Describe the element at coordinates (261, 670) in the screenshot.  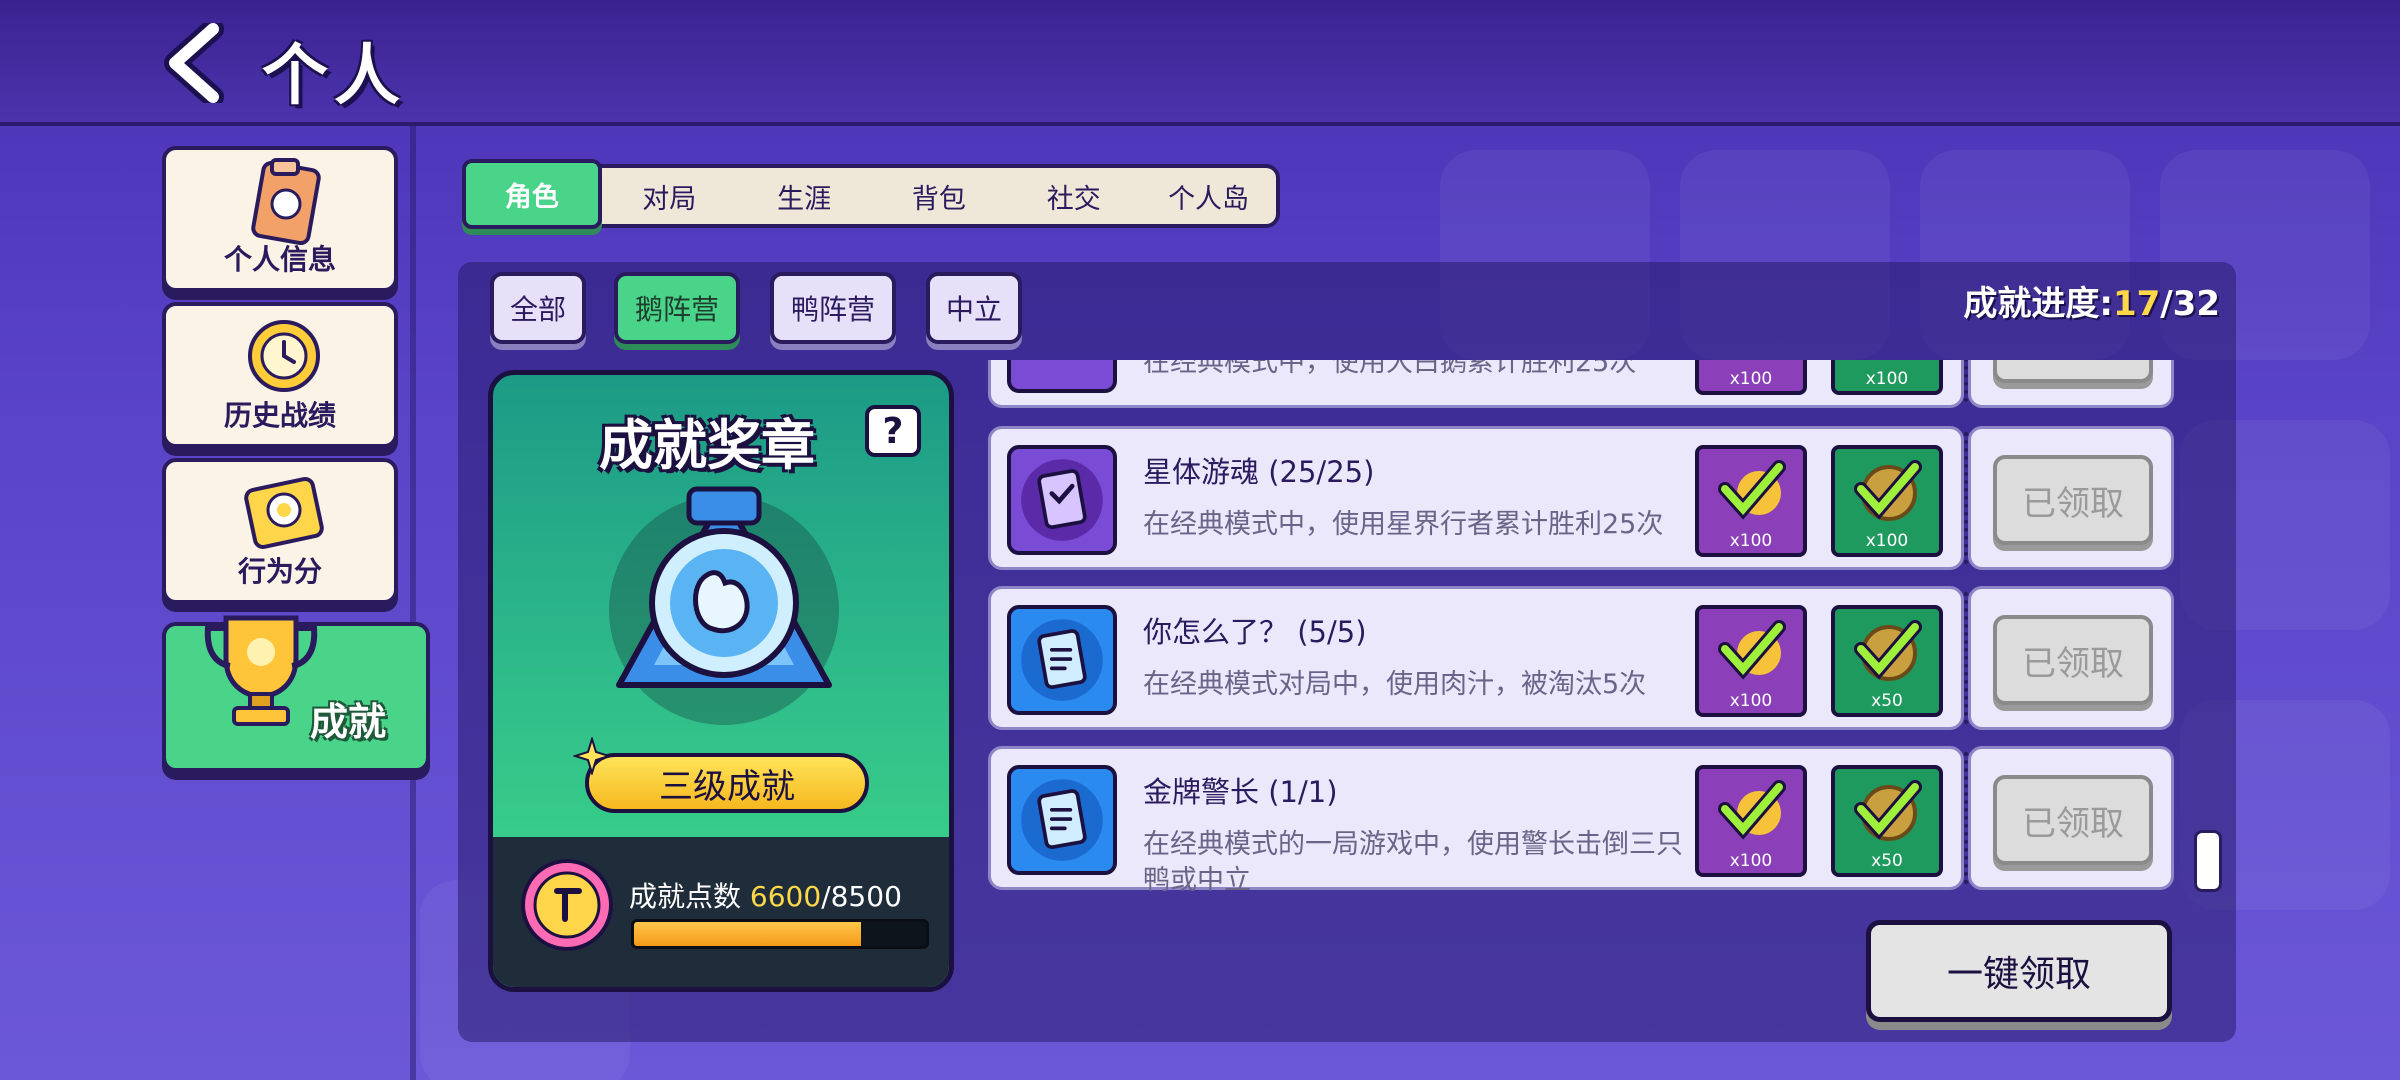
I see `trophy-icon` at that location.